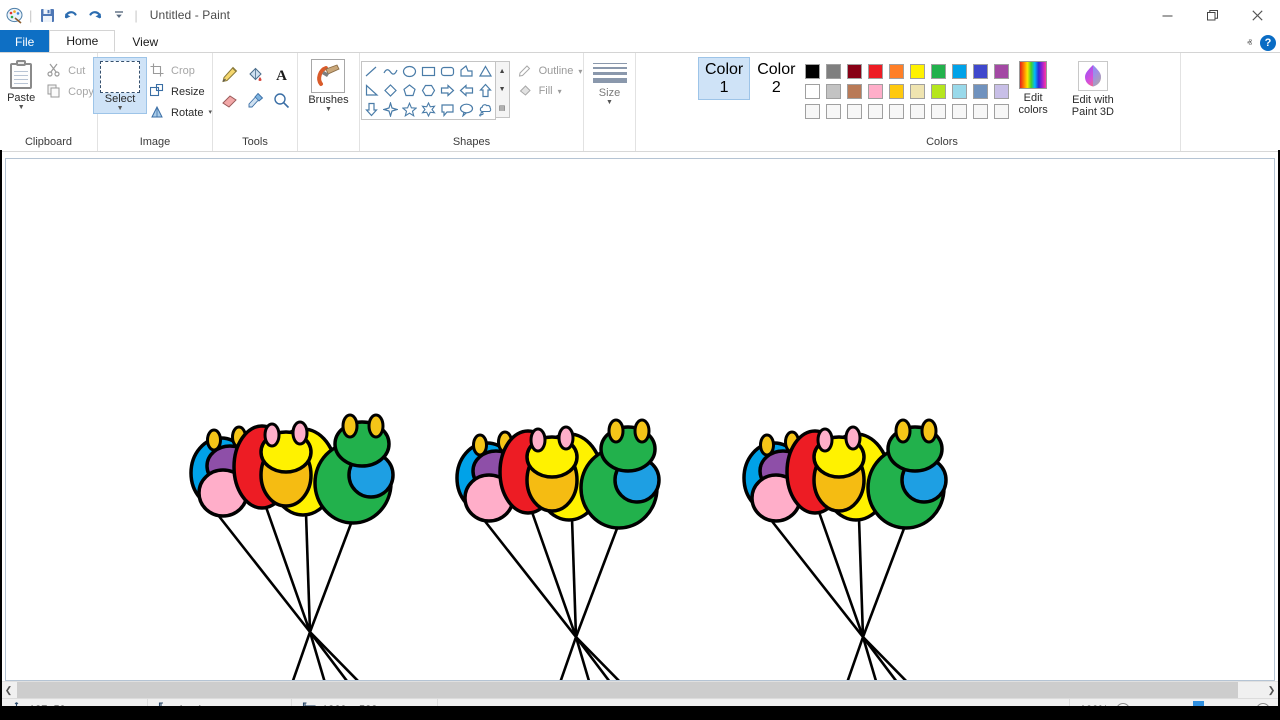 Image resolution: width=1280 pixels, height=720 pixels. What do you see at coordinates (22, 84) in the screenshot?
I see `paste-button: Paste ▼` at bounding box center [22, 84].